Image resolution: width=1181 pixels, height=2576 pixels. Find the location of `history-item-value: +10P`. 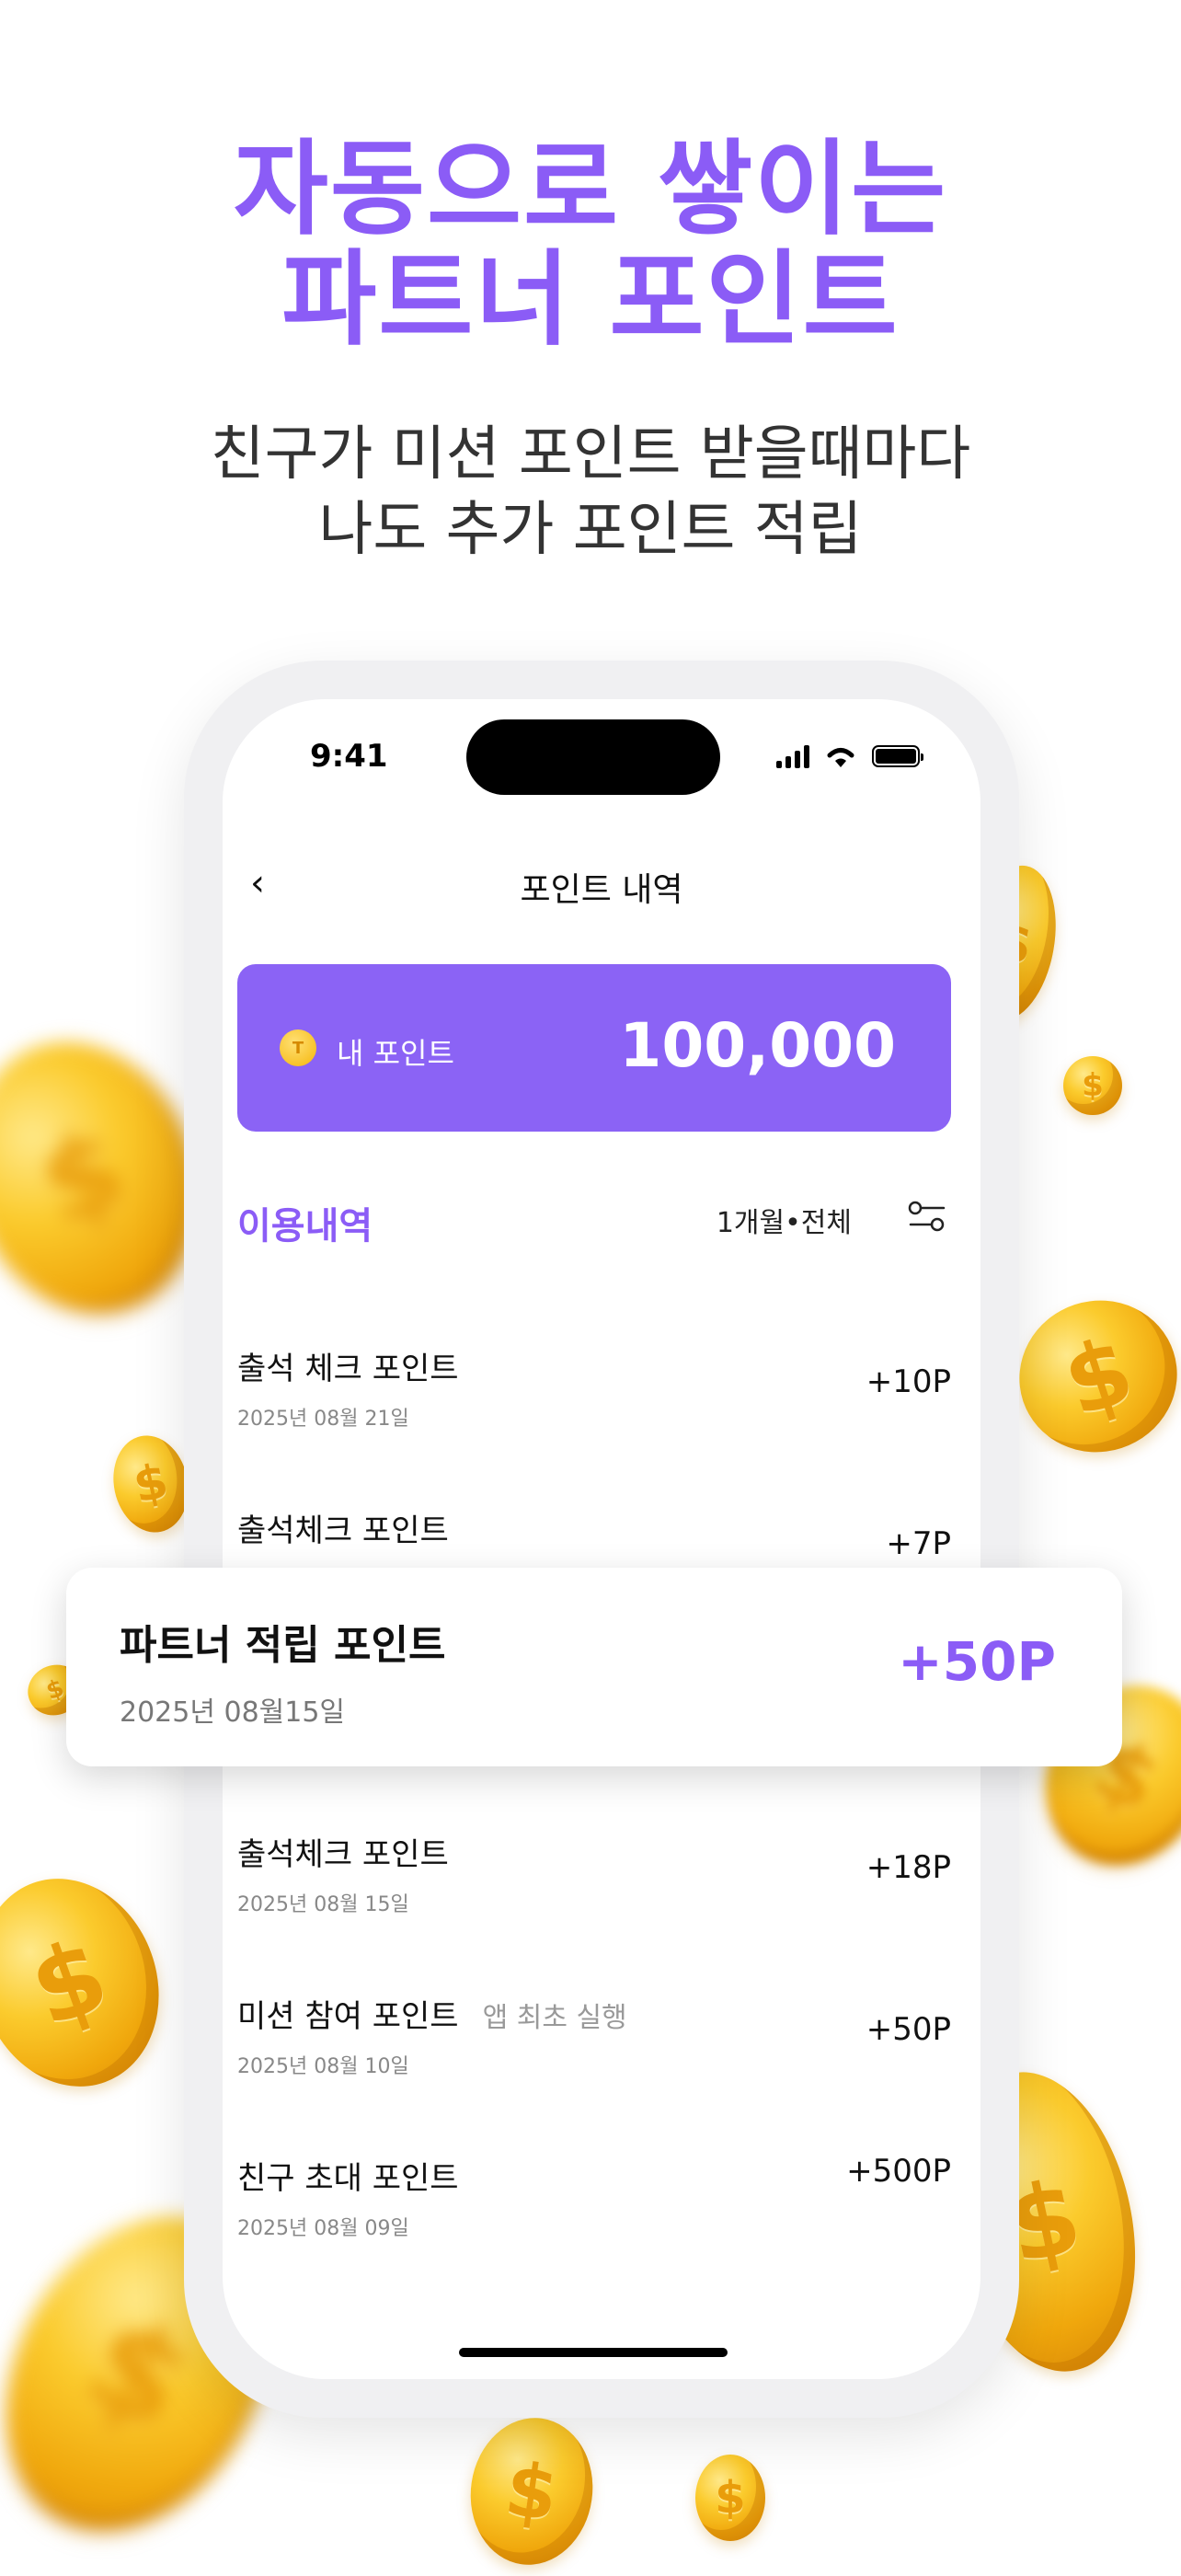

history-item-value: +10P is located at coordinates (908, 1381).